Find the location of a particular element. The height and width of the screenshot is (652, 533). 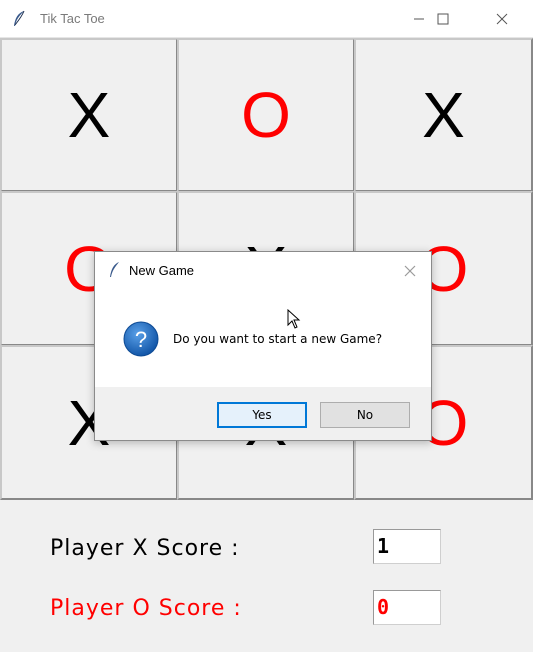

board-cell: O is located at coordinates (266, 115).